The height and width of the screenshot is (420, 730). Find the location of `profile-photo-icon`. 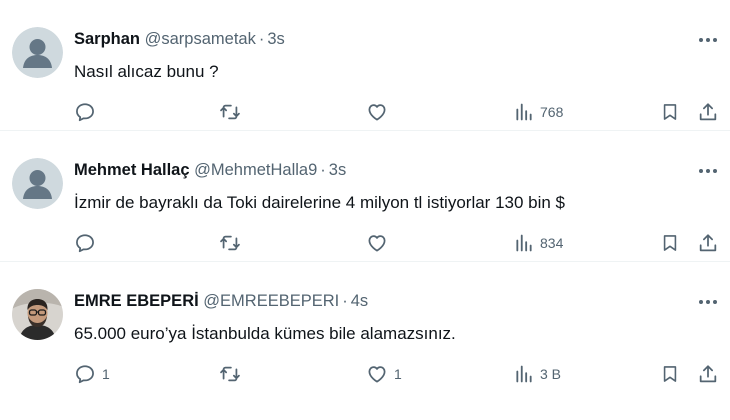

profile-photo-icon is located at coordinates (37, 314).